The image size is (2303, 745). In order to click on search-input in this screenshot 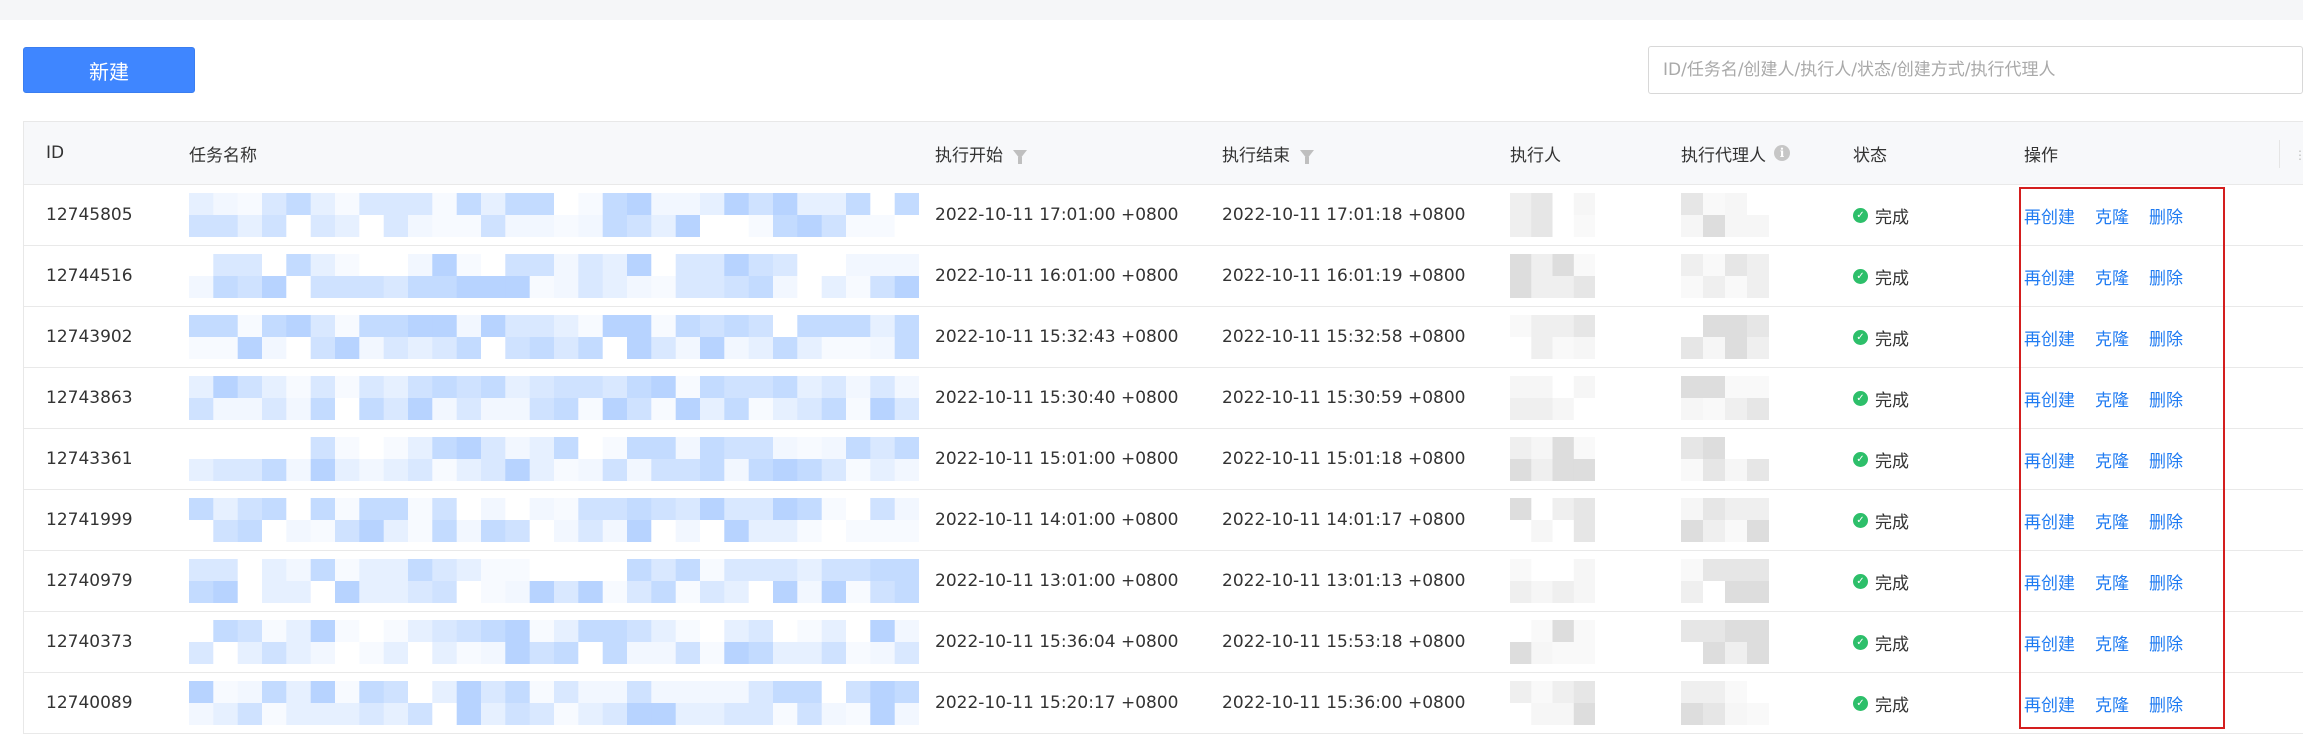, I will do `click(1975, 70)`.